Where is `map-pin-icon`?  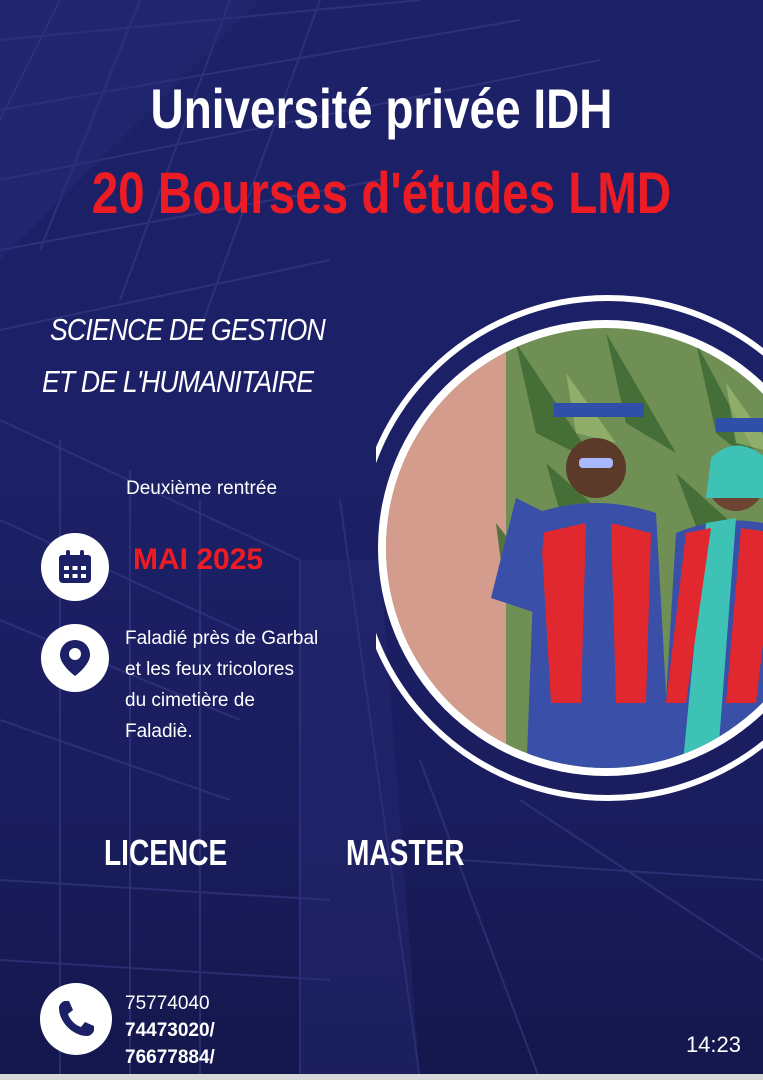 map-pin-icon is located at coordinates (75, 658).